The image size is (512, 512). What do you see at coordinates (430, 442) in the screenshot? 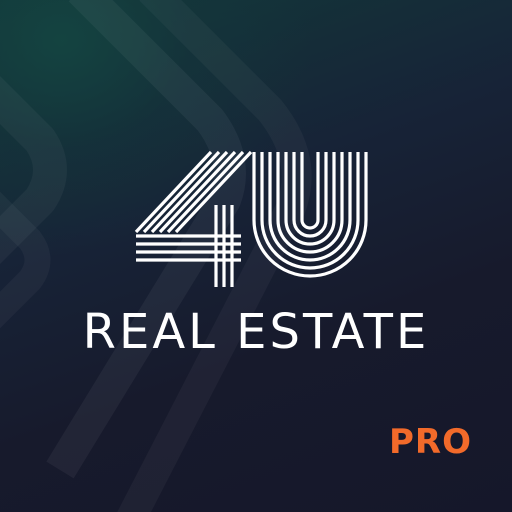
I see `pro-badge: PRO` at bounding box center [430, 442].